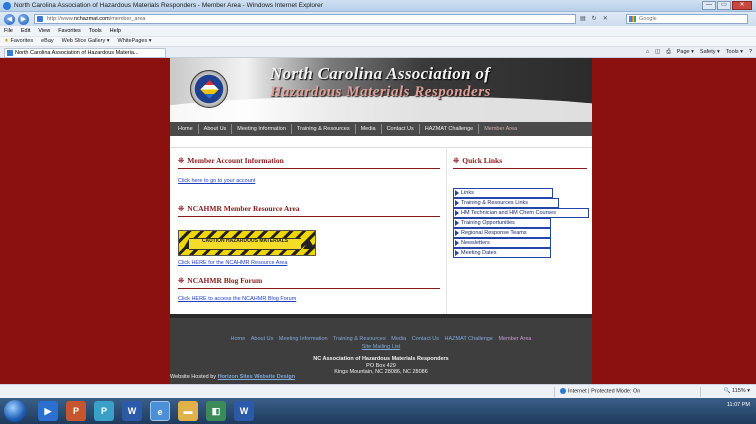  What do you see at coordinates (216, 411) in the screenshot?
I see `app-icon: ◧` at bounding box center [216, 411].